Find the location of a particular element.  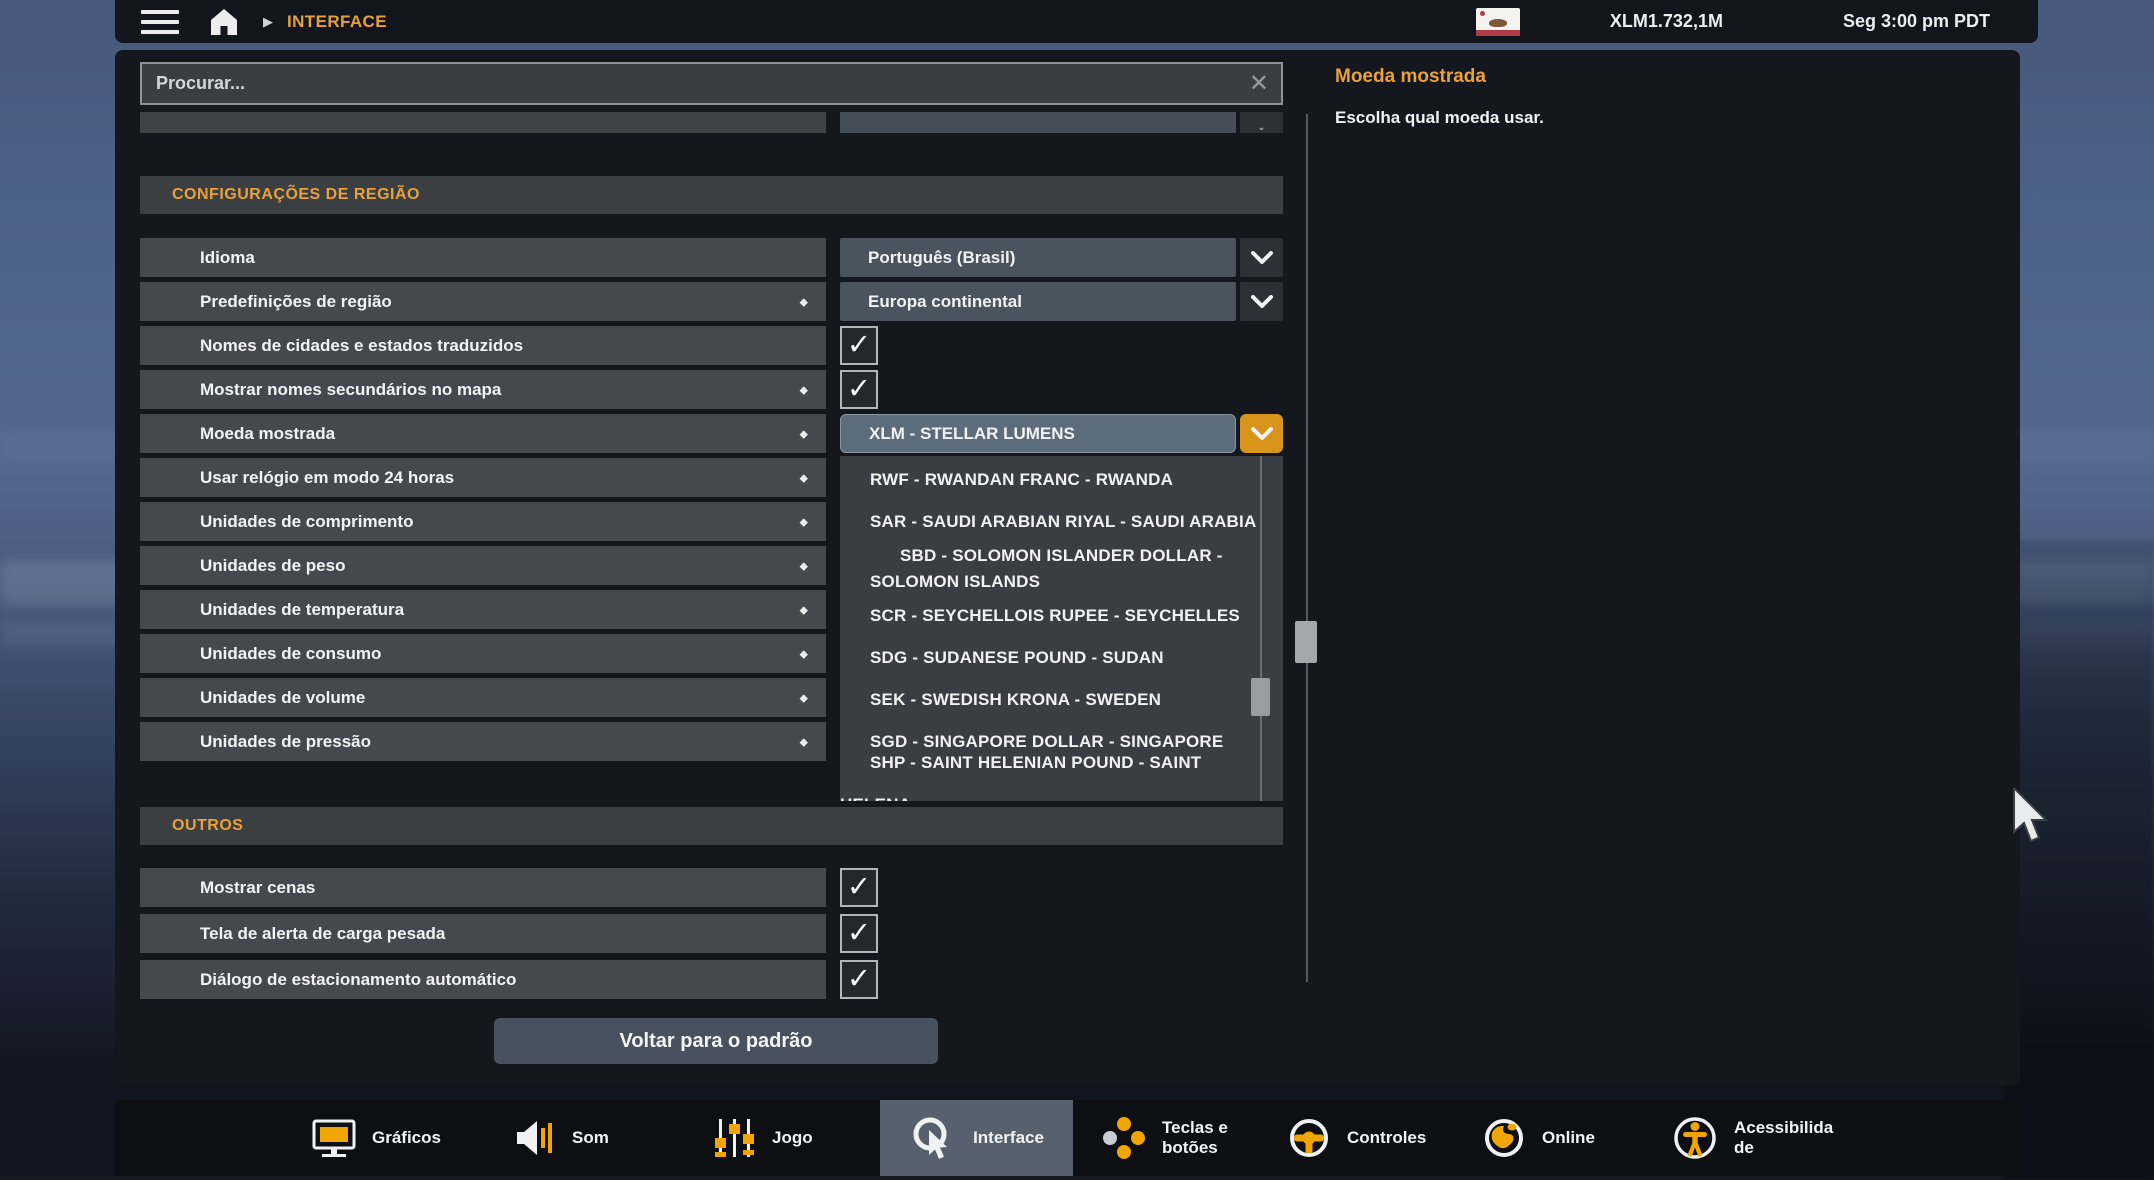

setting-label: Unidades de comprimento ◆ is located at coordinates (483, 521).